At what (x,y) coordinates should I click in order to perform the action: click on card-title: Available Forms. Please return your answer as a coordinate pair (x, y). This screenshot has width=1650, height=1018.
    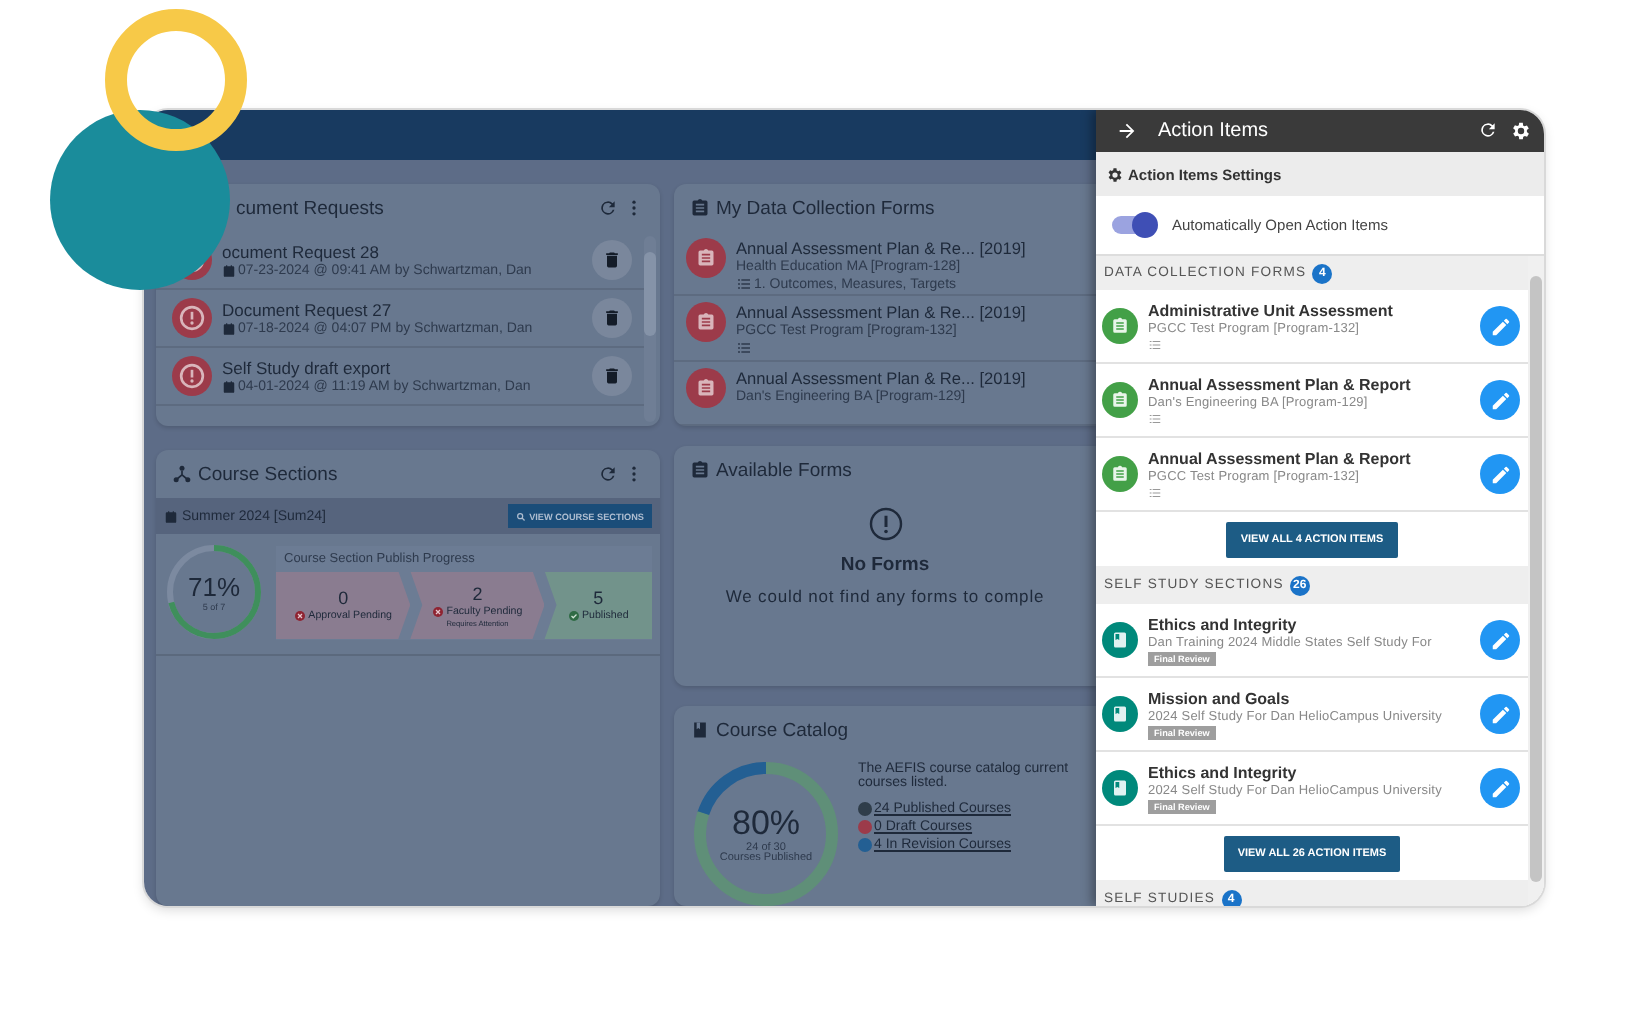
    Looking at the image, I should click on (784, 470).